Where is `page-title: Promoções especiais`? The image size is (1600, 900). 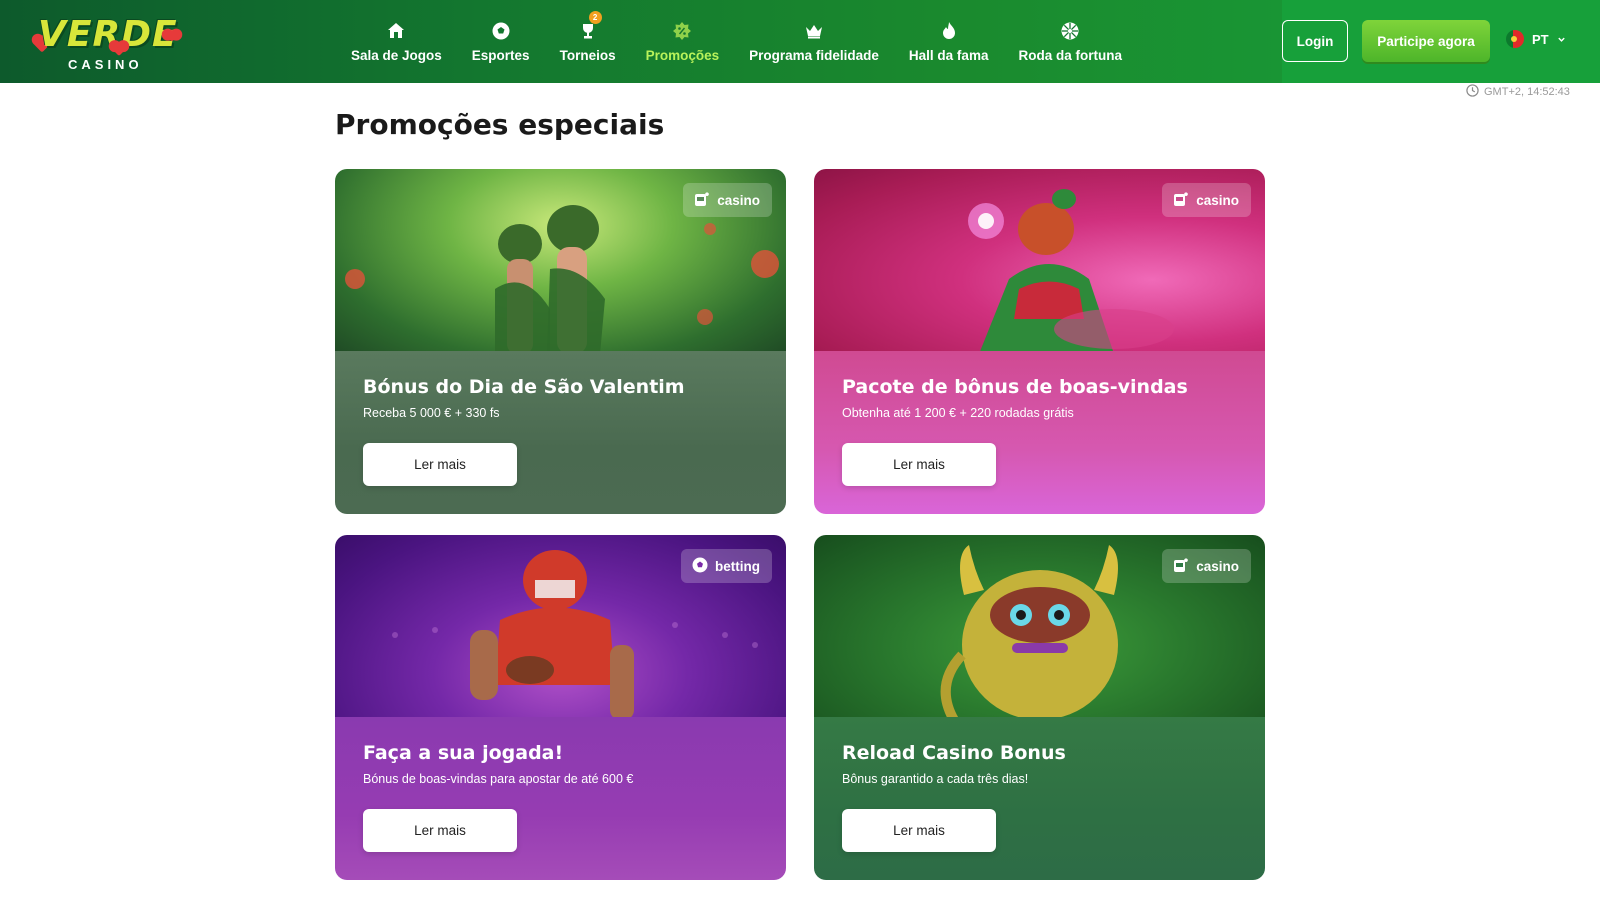 page-title: Promoções especiais is located at coordinates (500, 124).